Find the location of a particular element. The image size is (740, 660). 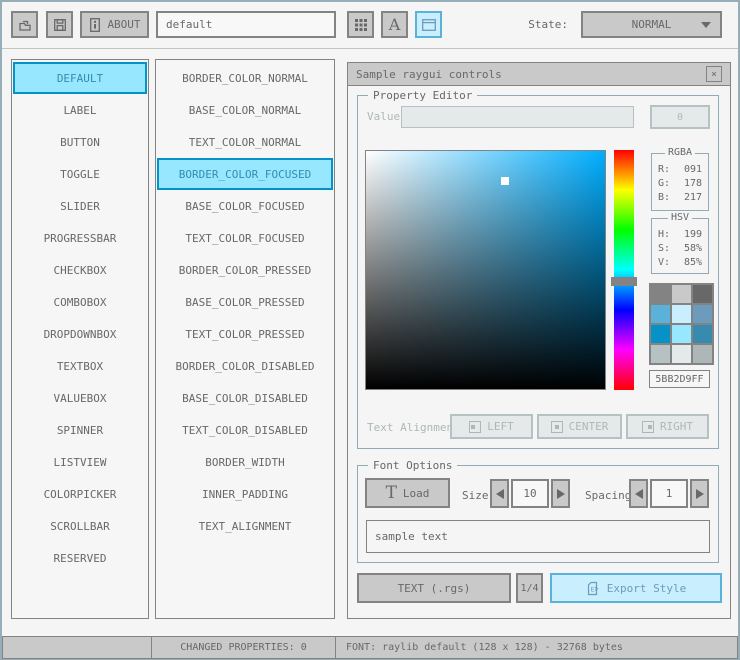

h-value: 199 is located at coordinates (692, 234).